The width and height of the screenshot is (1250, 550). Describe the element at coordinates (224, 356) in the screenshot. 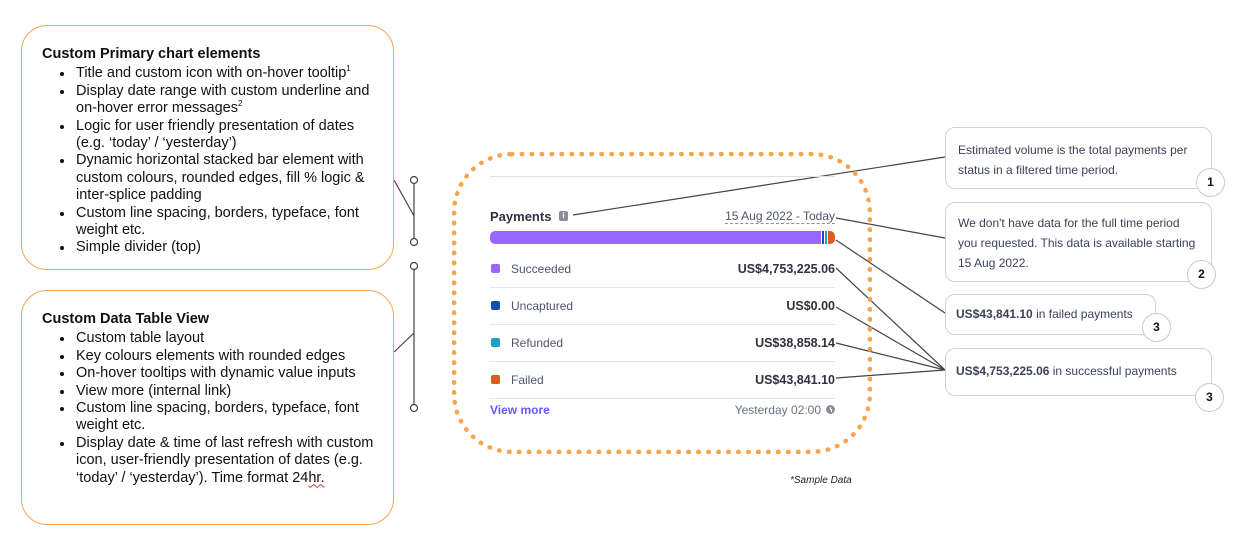

I see `list-item: Key colours elements with rounded edges` at that location.